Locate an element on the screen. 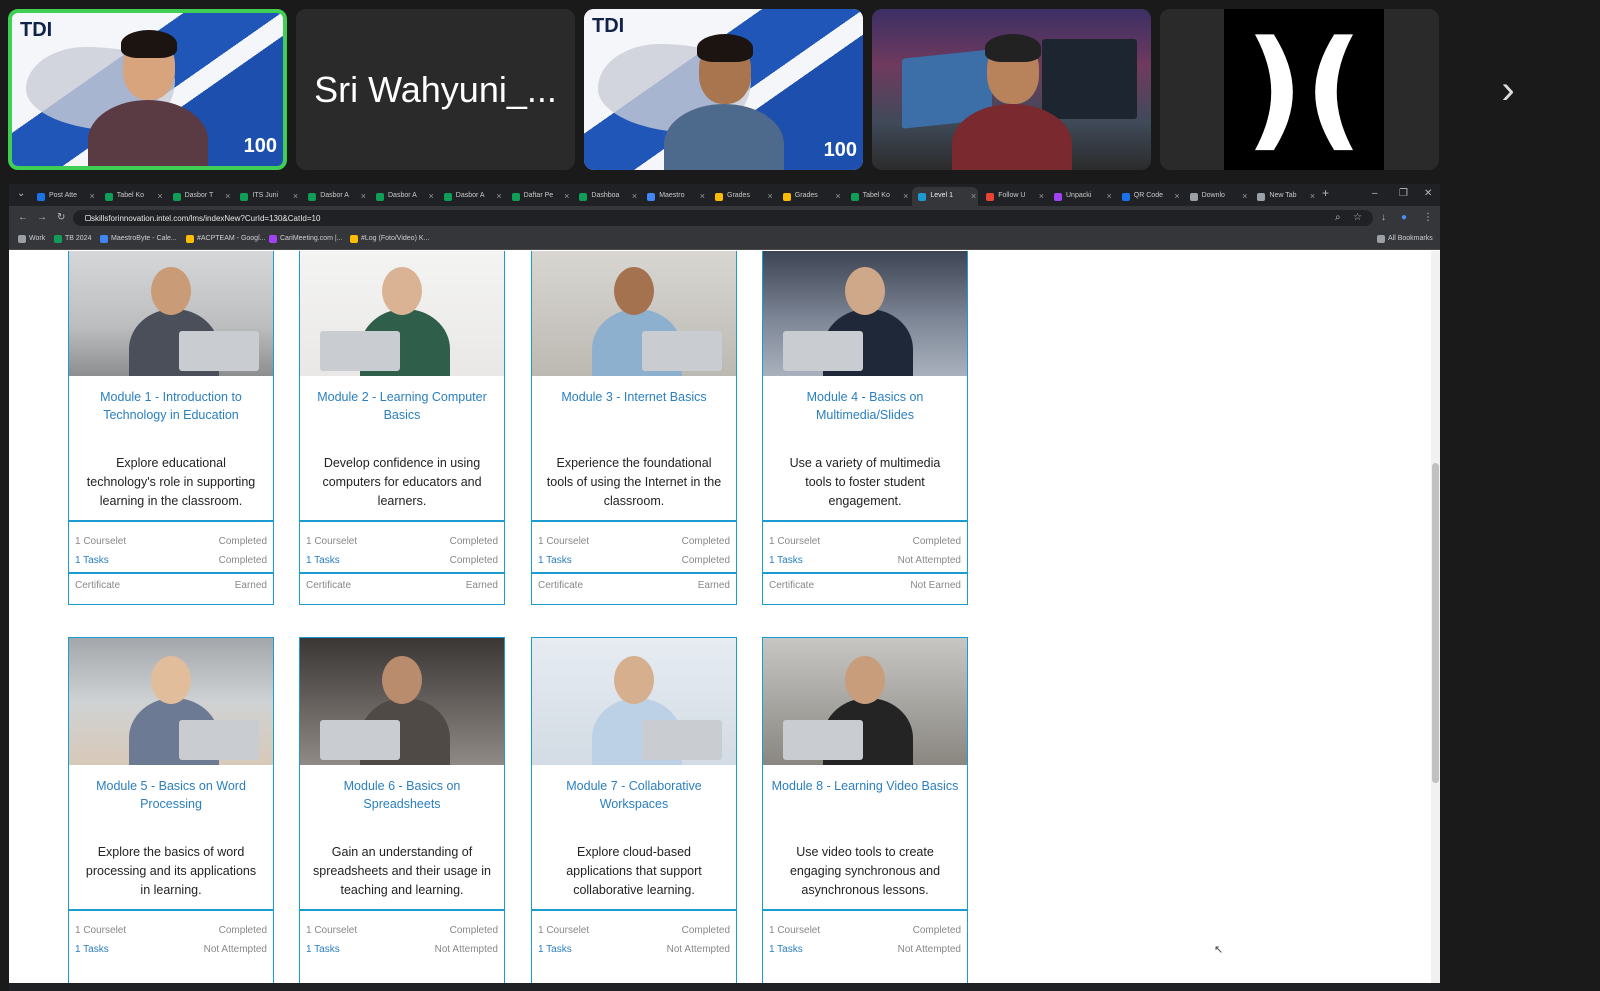 This screenshot has height=991, width=1600. browser-tab: QR Code × is located at coordinates (1149, 196).